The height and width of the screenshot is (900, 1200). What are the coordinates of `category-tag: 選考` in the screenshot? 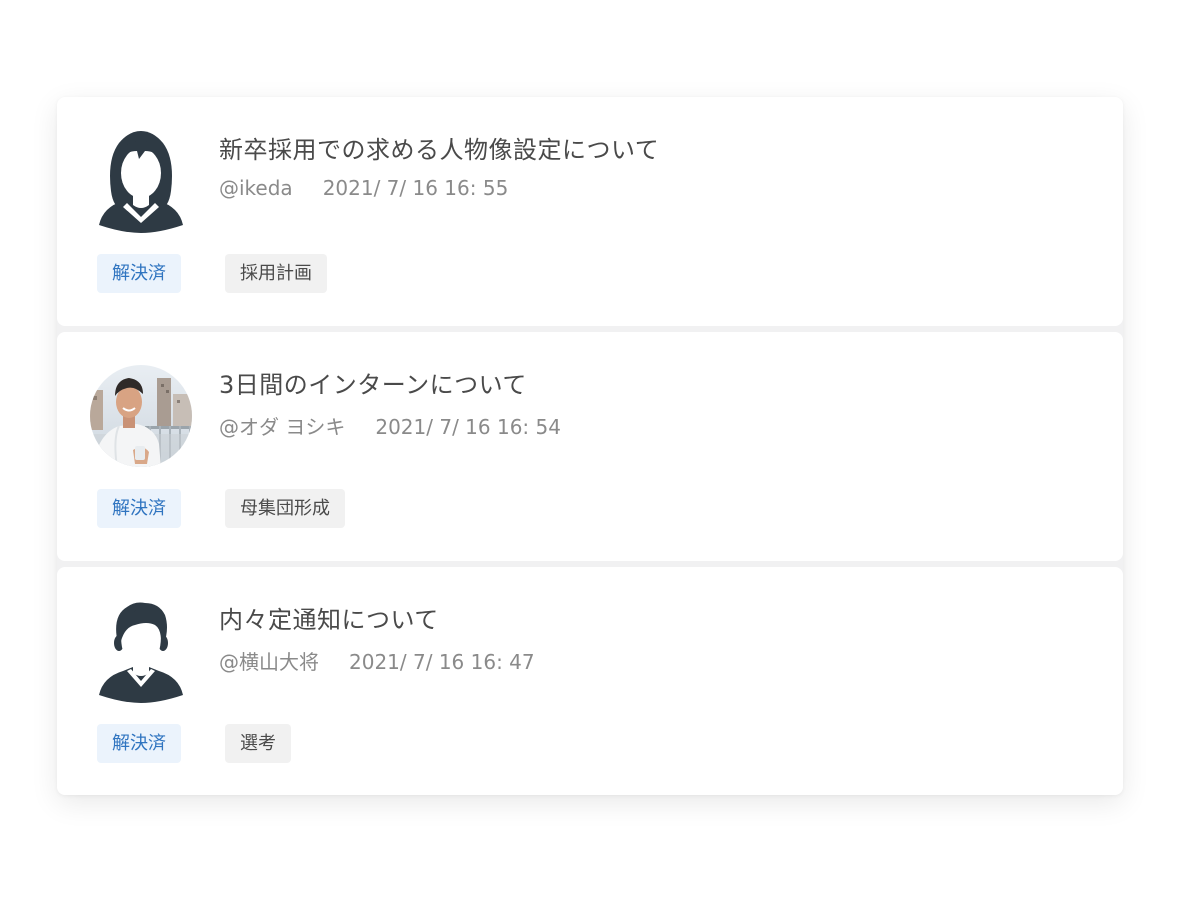 It's located at (258, 743).